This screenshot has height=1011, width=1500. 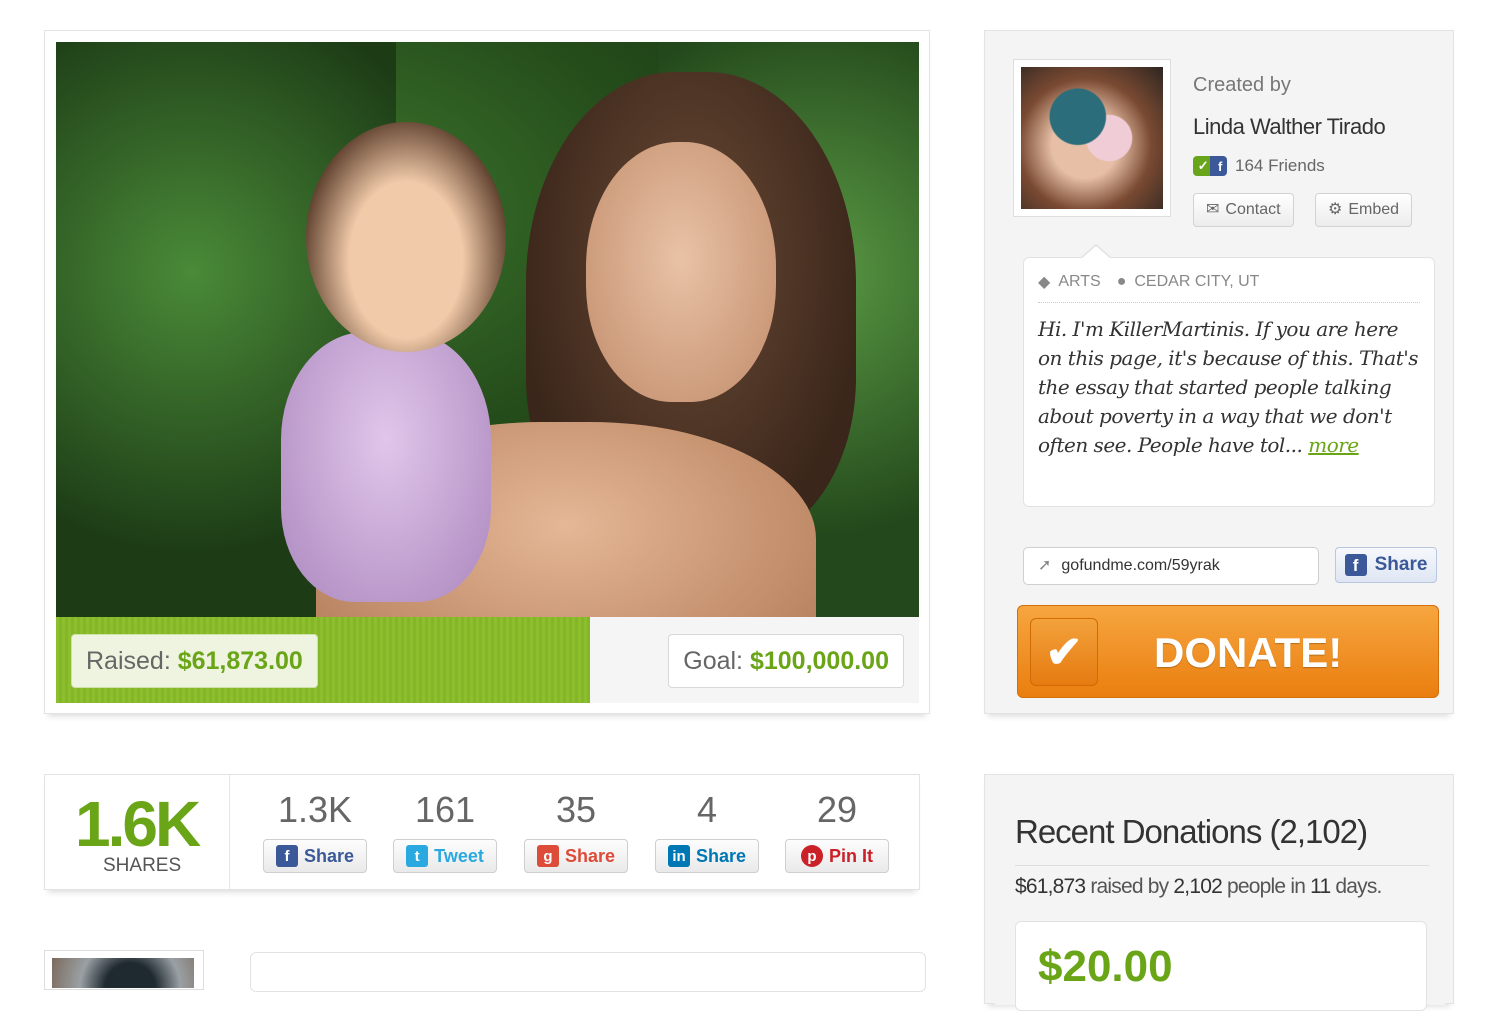 I want to click on friends-label: 164 Friends, so click(x=1280, y=165).